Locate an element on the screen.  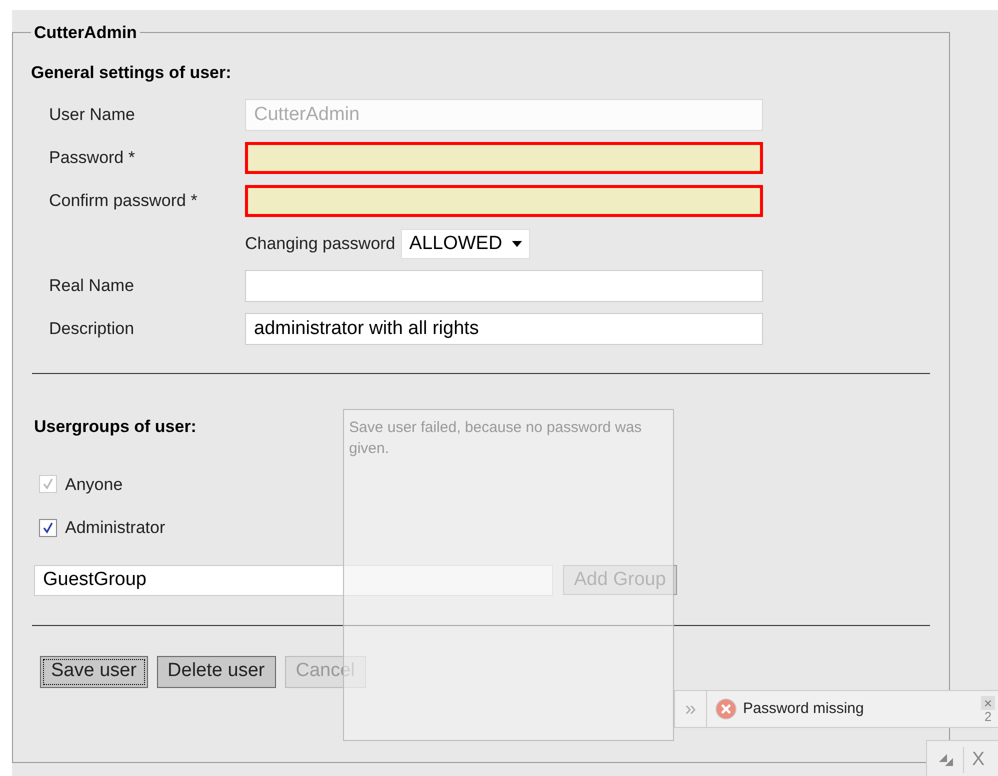
tooltip-text: Save user failed, because no password was given. is located at coordinates (496, 438).